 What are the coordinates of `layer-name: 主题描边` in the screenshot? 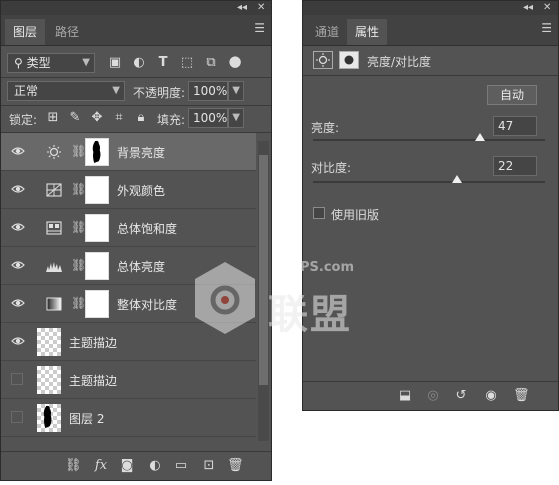 It's located at (93, 381).